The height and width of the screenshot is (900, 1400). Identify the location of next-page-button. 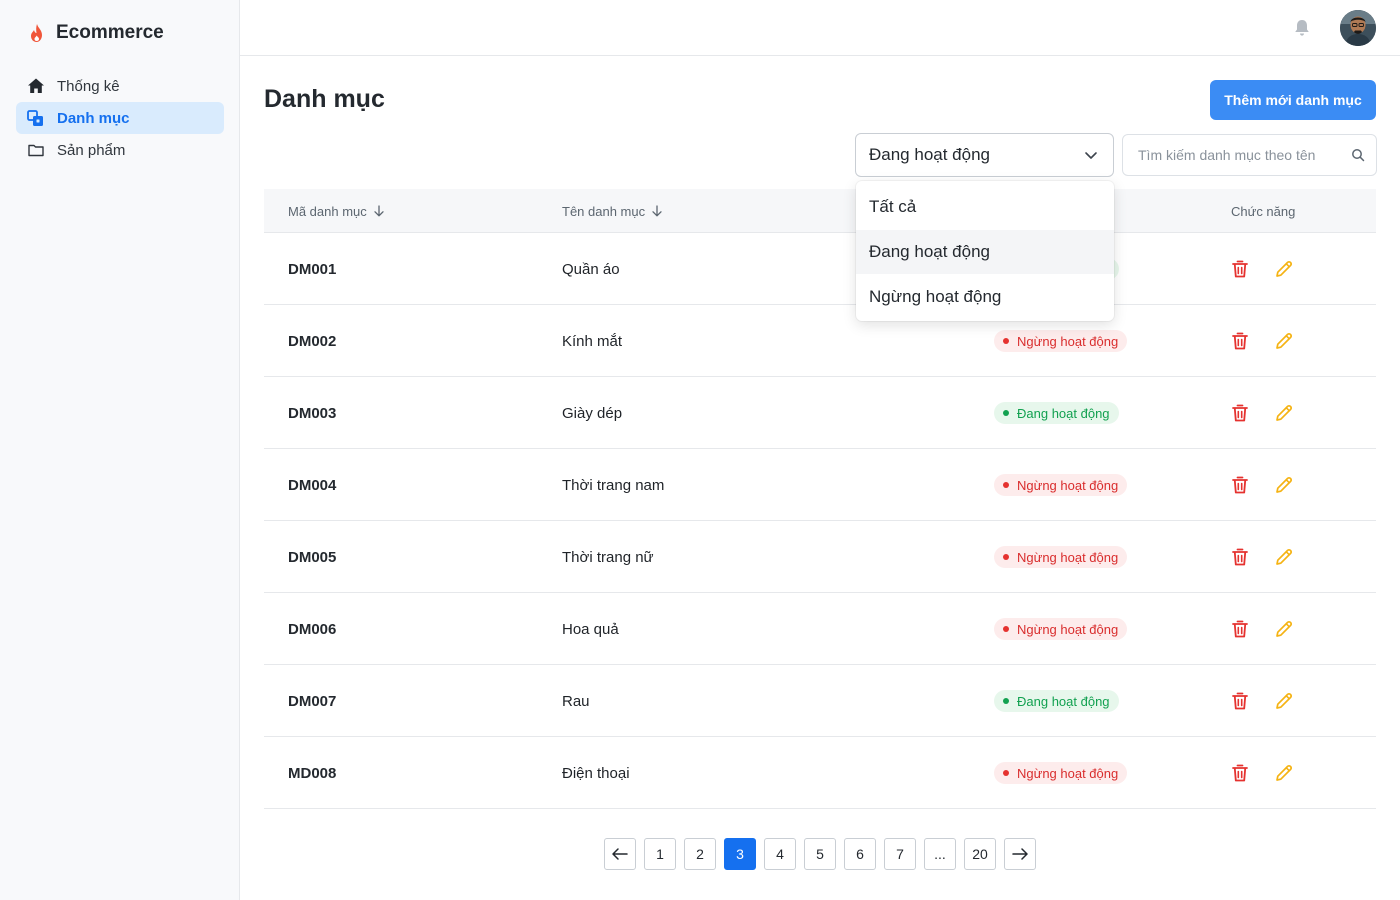
(1020, 854).